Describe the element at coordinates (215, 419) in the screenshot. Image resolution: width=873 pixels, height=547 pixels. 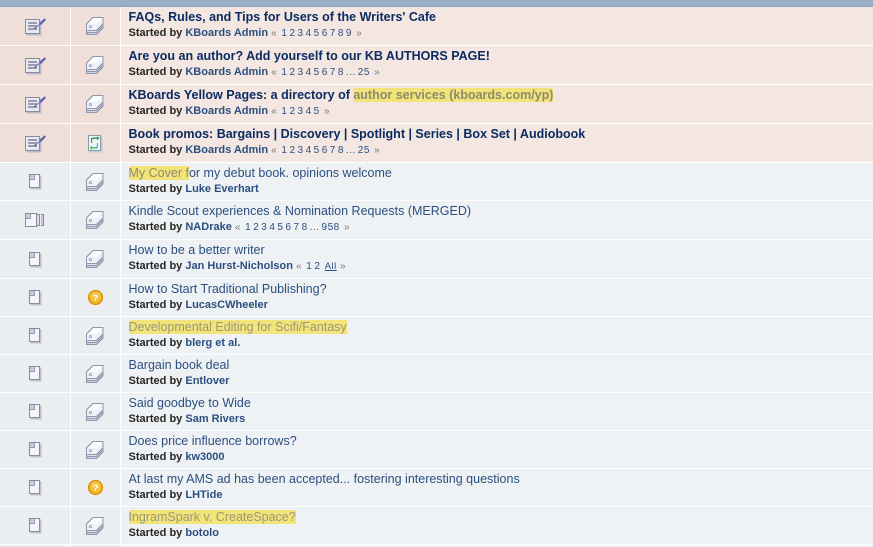
I see `topic-author-link: Sam Rivers` at that location.